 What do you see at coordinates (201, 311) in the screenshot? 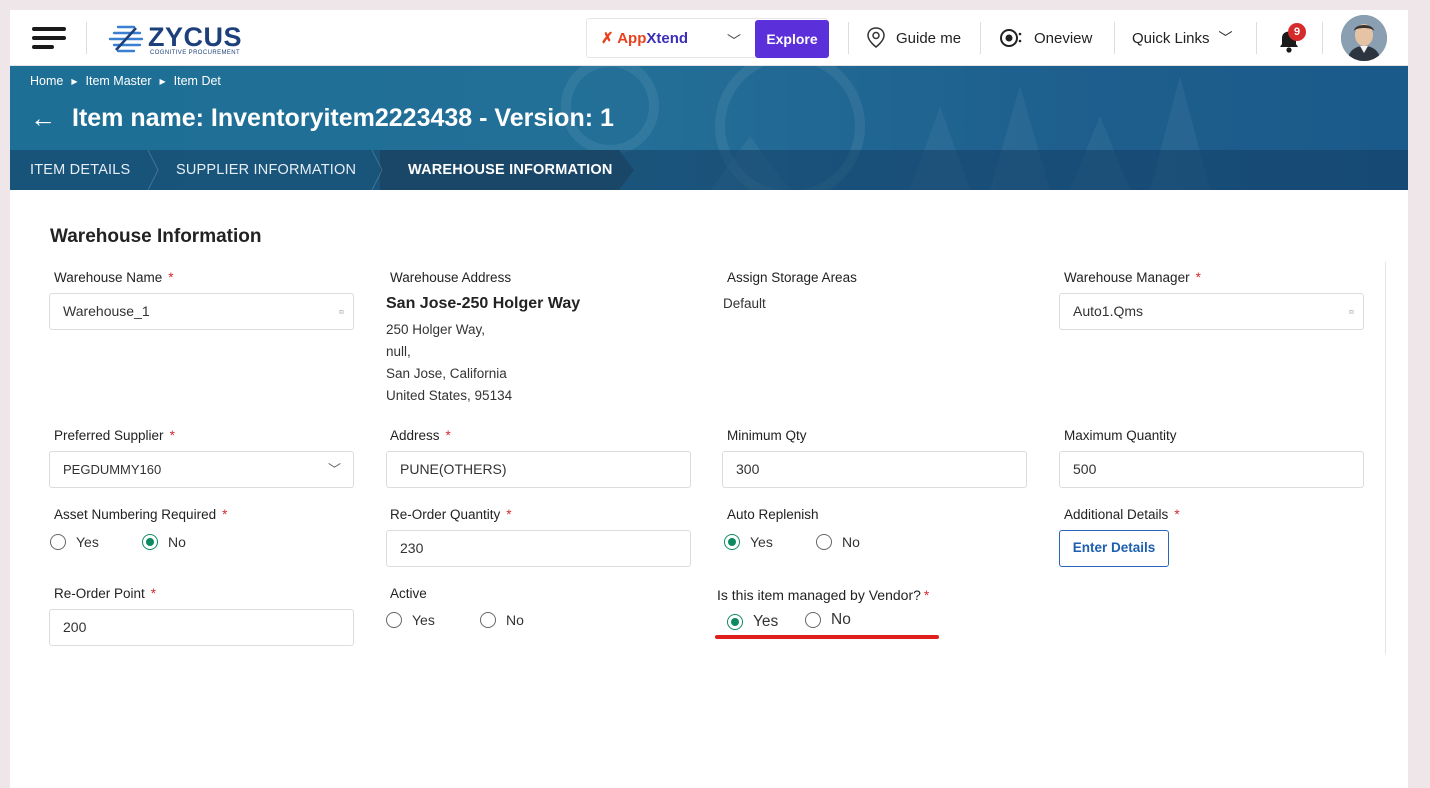
I see `warehouse-name-field: Warehouse_1 ⧈` at bounding box center [201, 311].